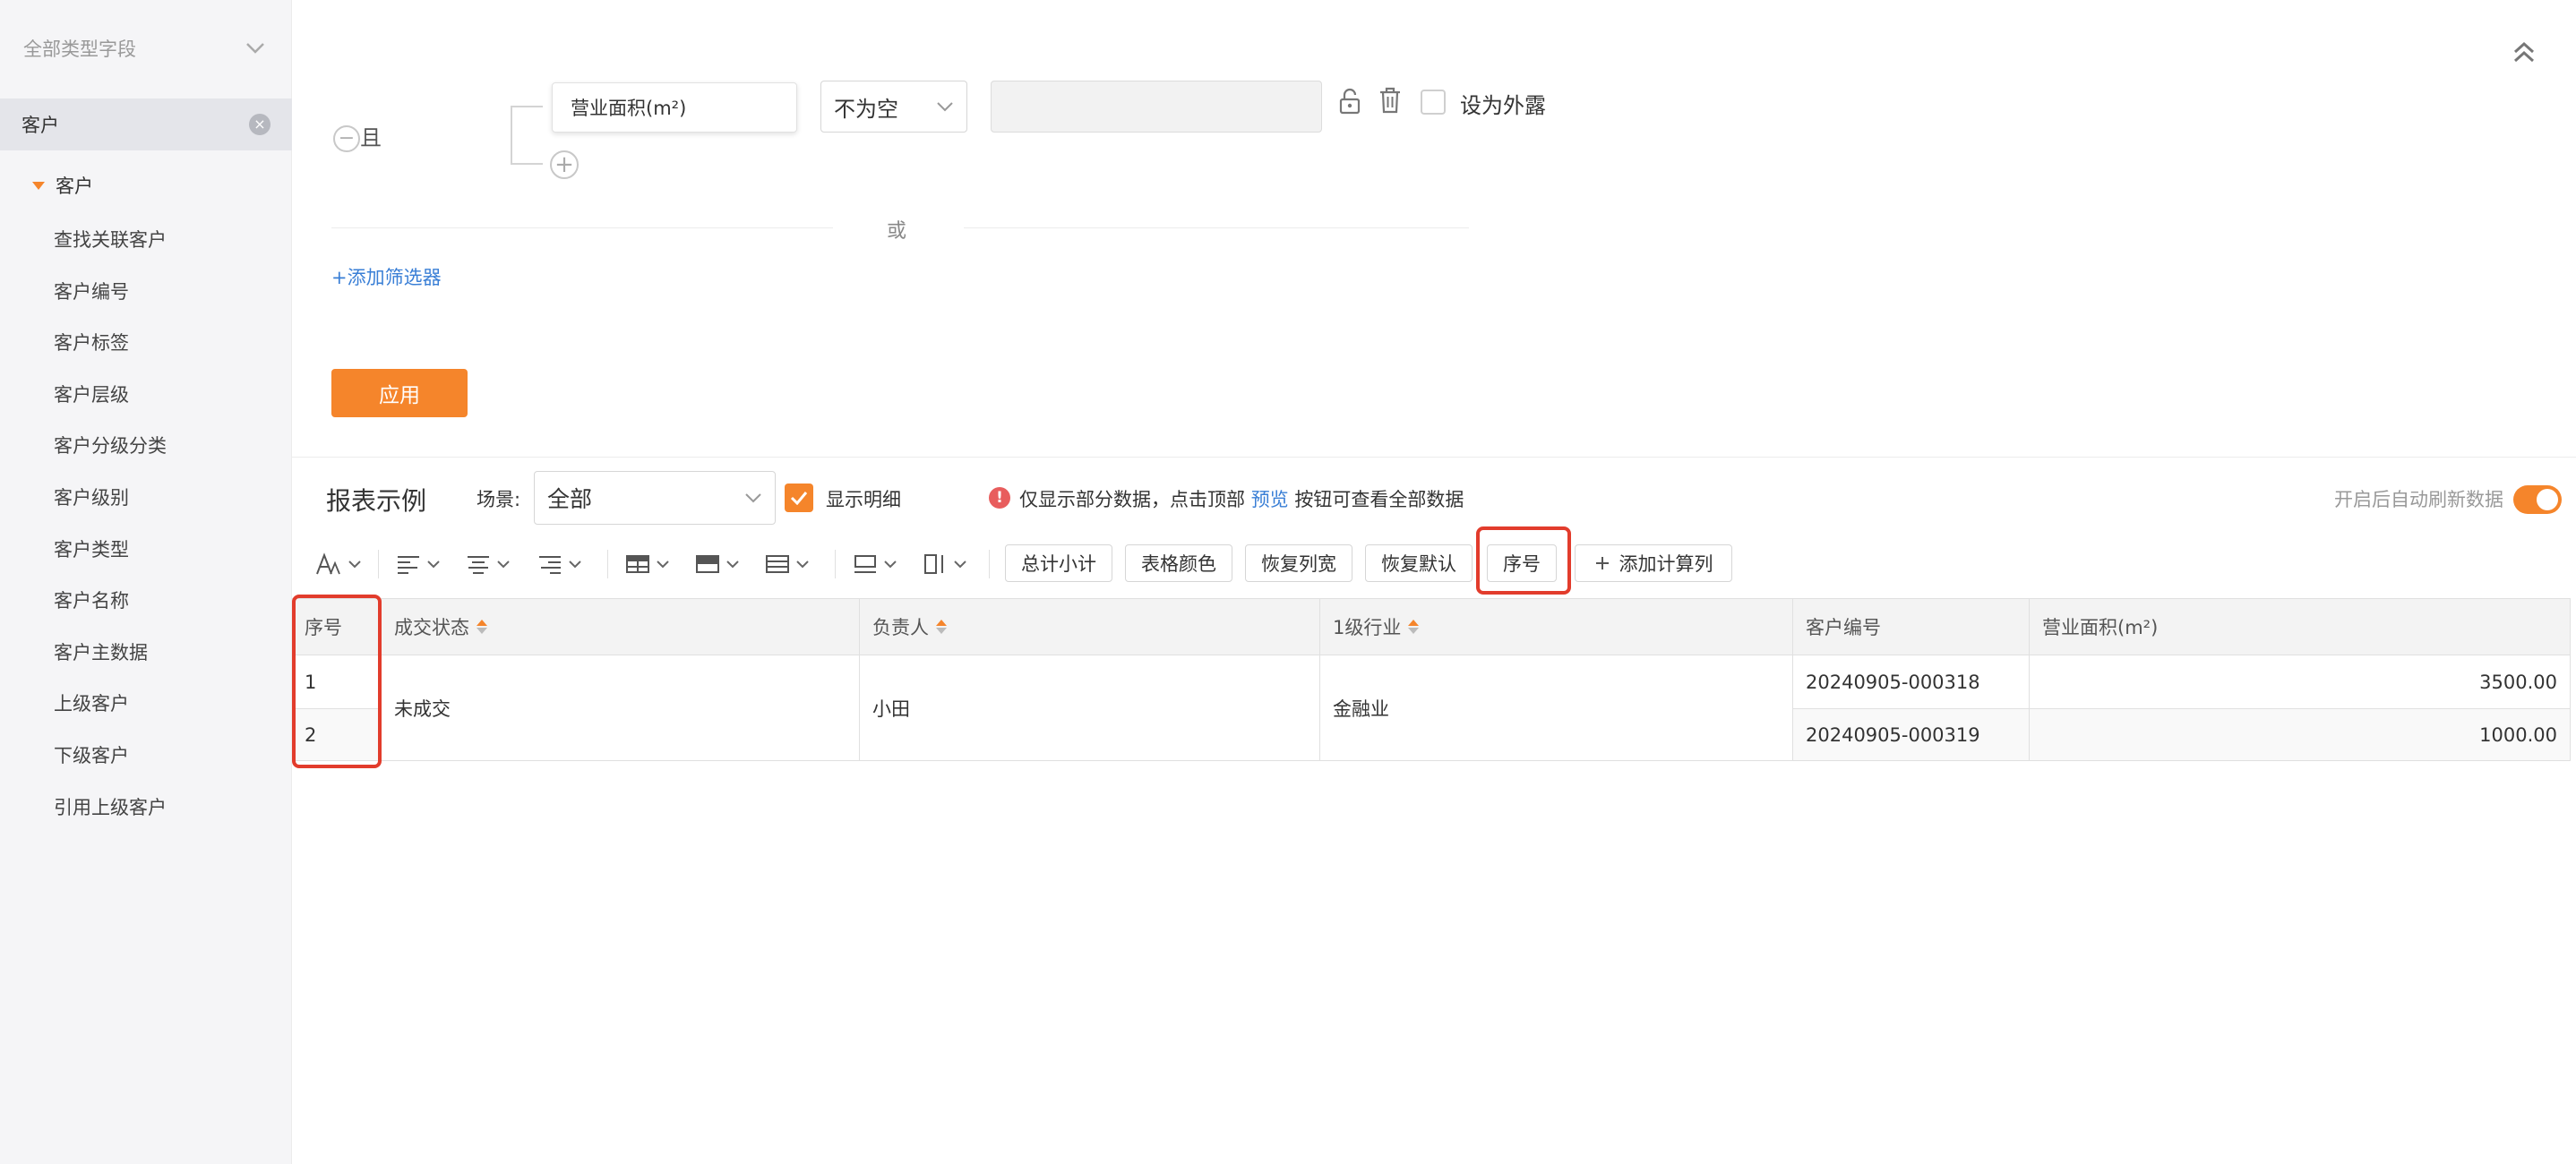  Describe the element at coordinates (499, 499) in the screenshot. I see `scene-label: 场景:` at that location.